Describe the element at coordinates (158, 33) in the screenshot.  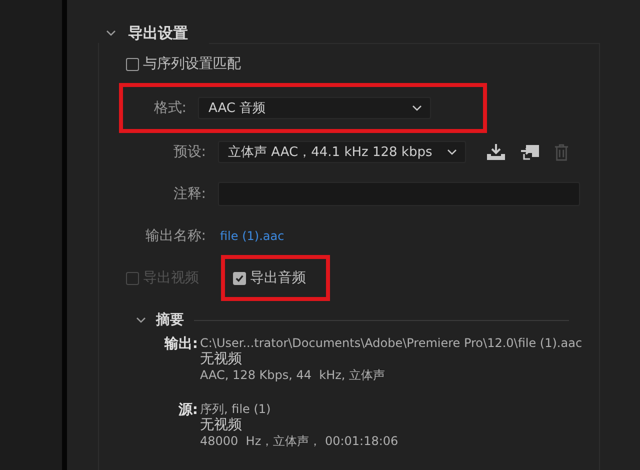
I see `section-title: 导出设置` at that location.